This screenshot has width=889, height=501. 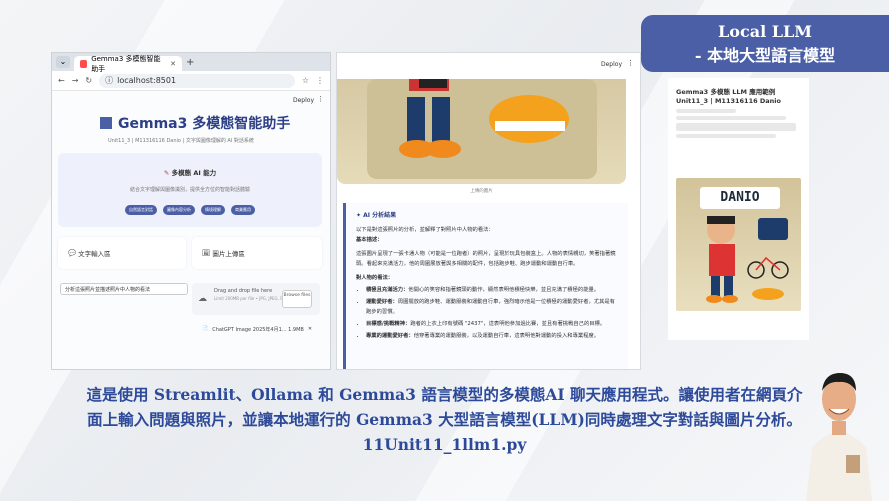 I want to click on forward-icon: →, so click(x=75, y=80).